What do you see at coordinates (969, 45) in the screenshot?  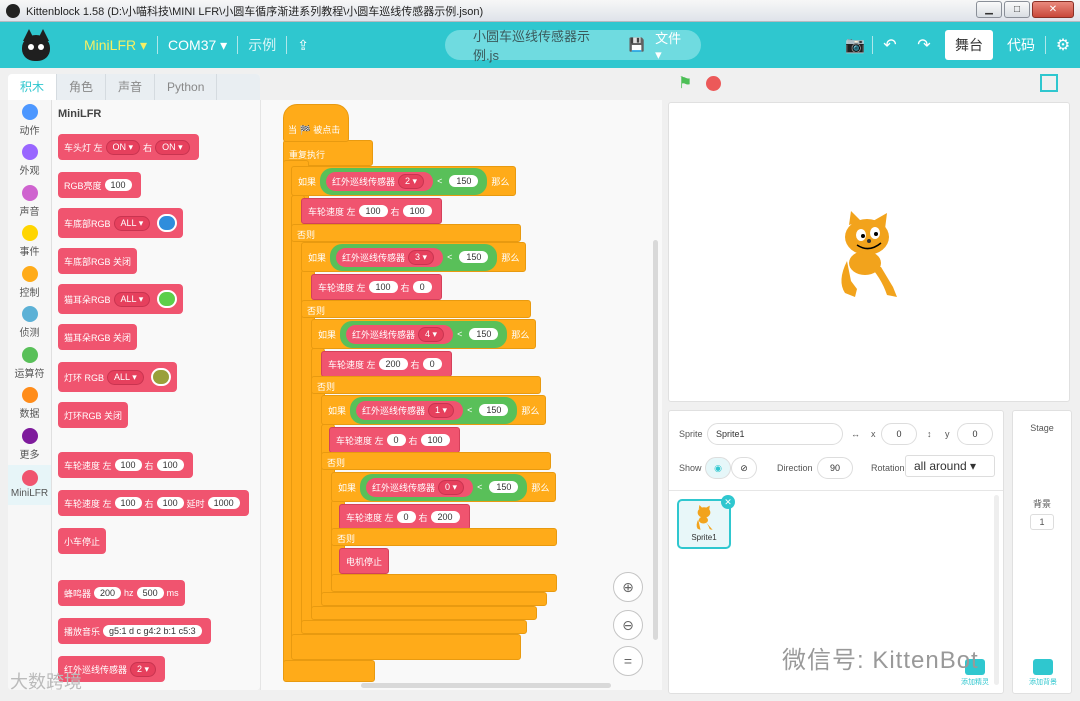 I see `tab-stage: 舞台` at bounding box center [969, 45].